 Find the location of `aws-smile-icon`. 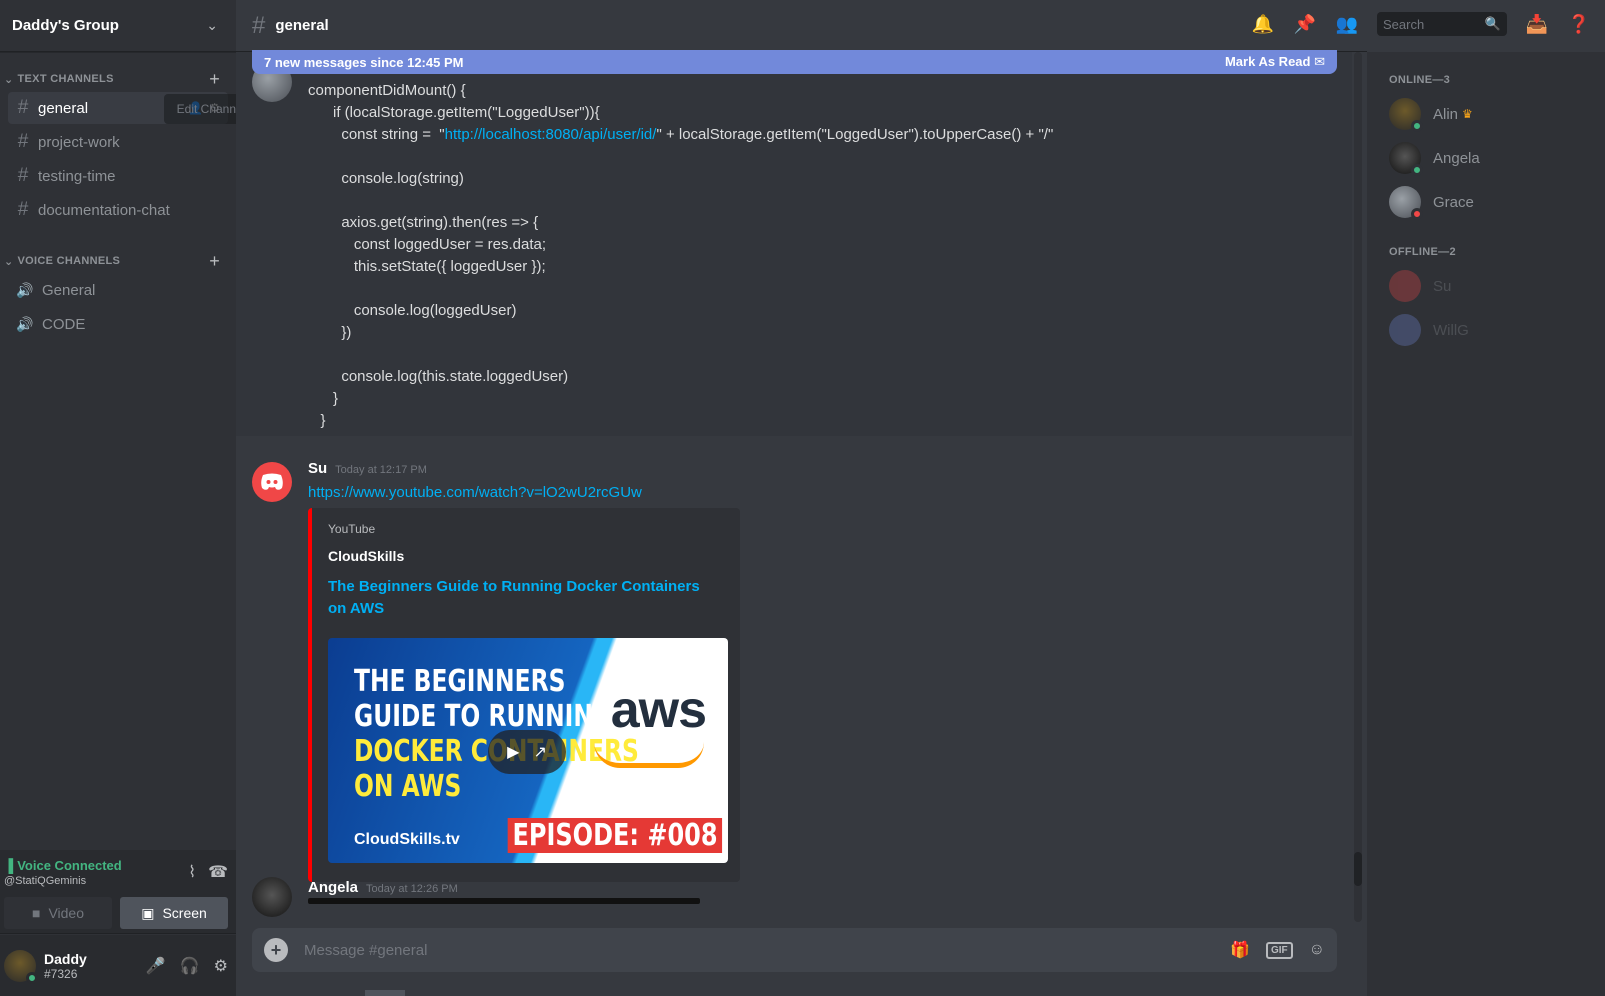

aws-smile-icon is located at coordinates (649, 755).